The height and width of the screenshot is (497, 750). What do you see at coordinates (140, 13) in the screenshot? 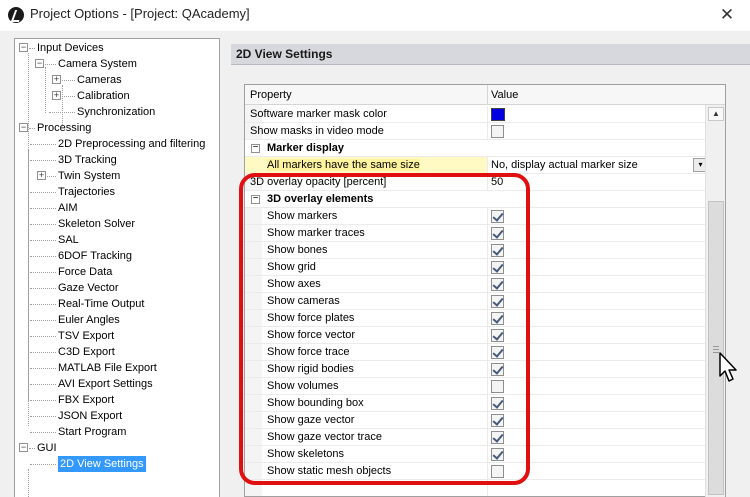
I see `window-title: Project Options - [Project: QAcademy]` at bounding box center [140, 13].